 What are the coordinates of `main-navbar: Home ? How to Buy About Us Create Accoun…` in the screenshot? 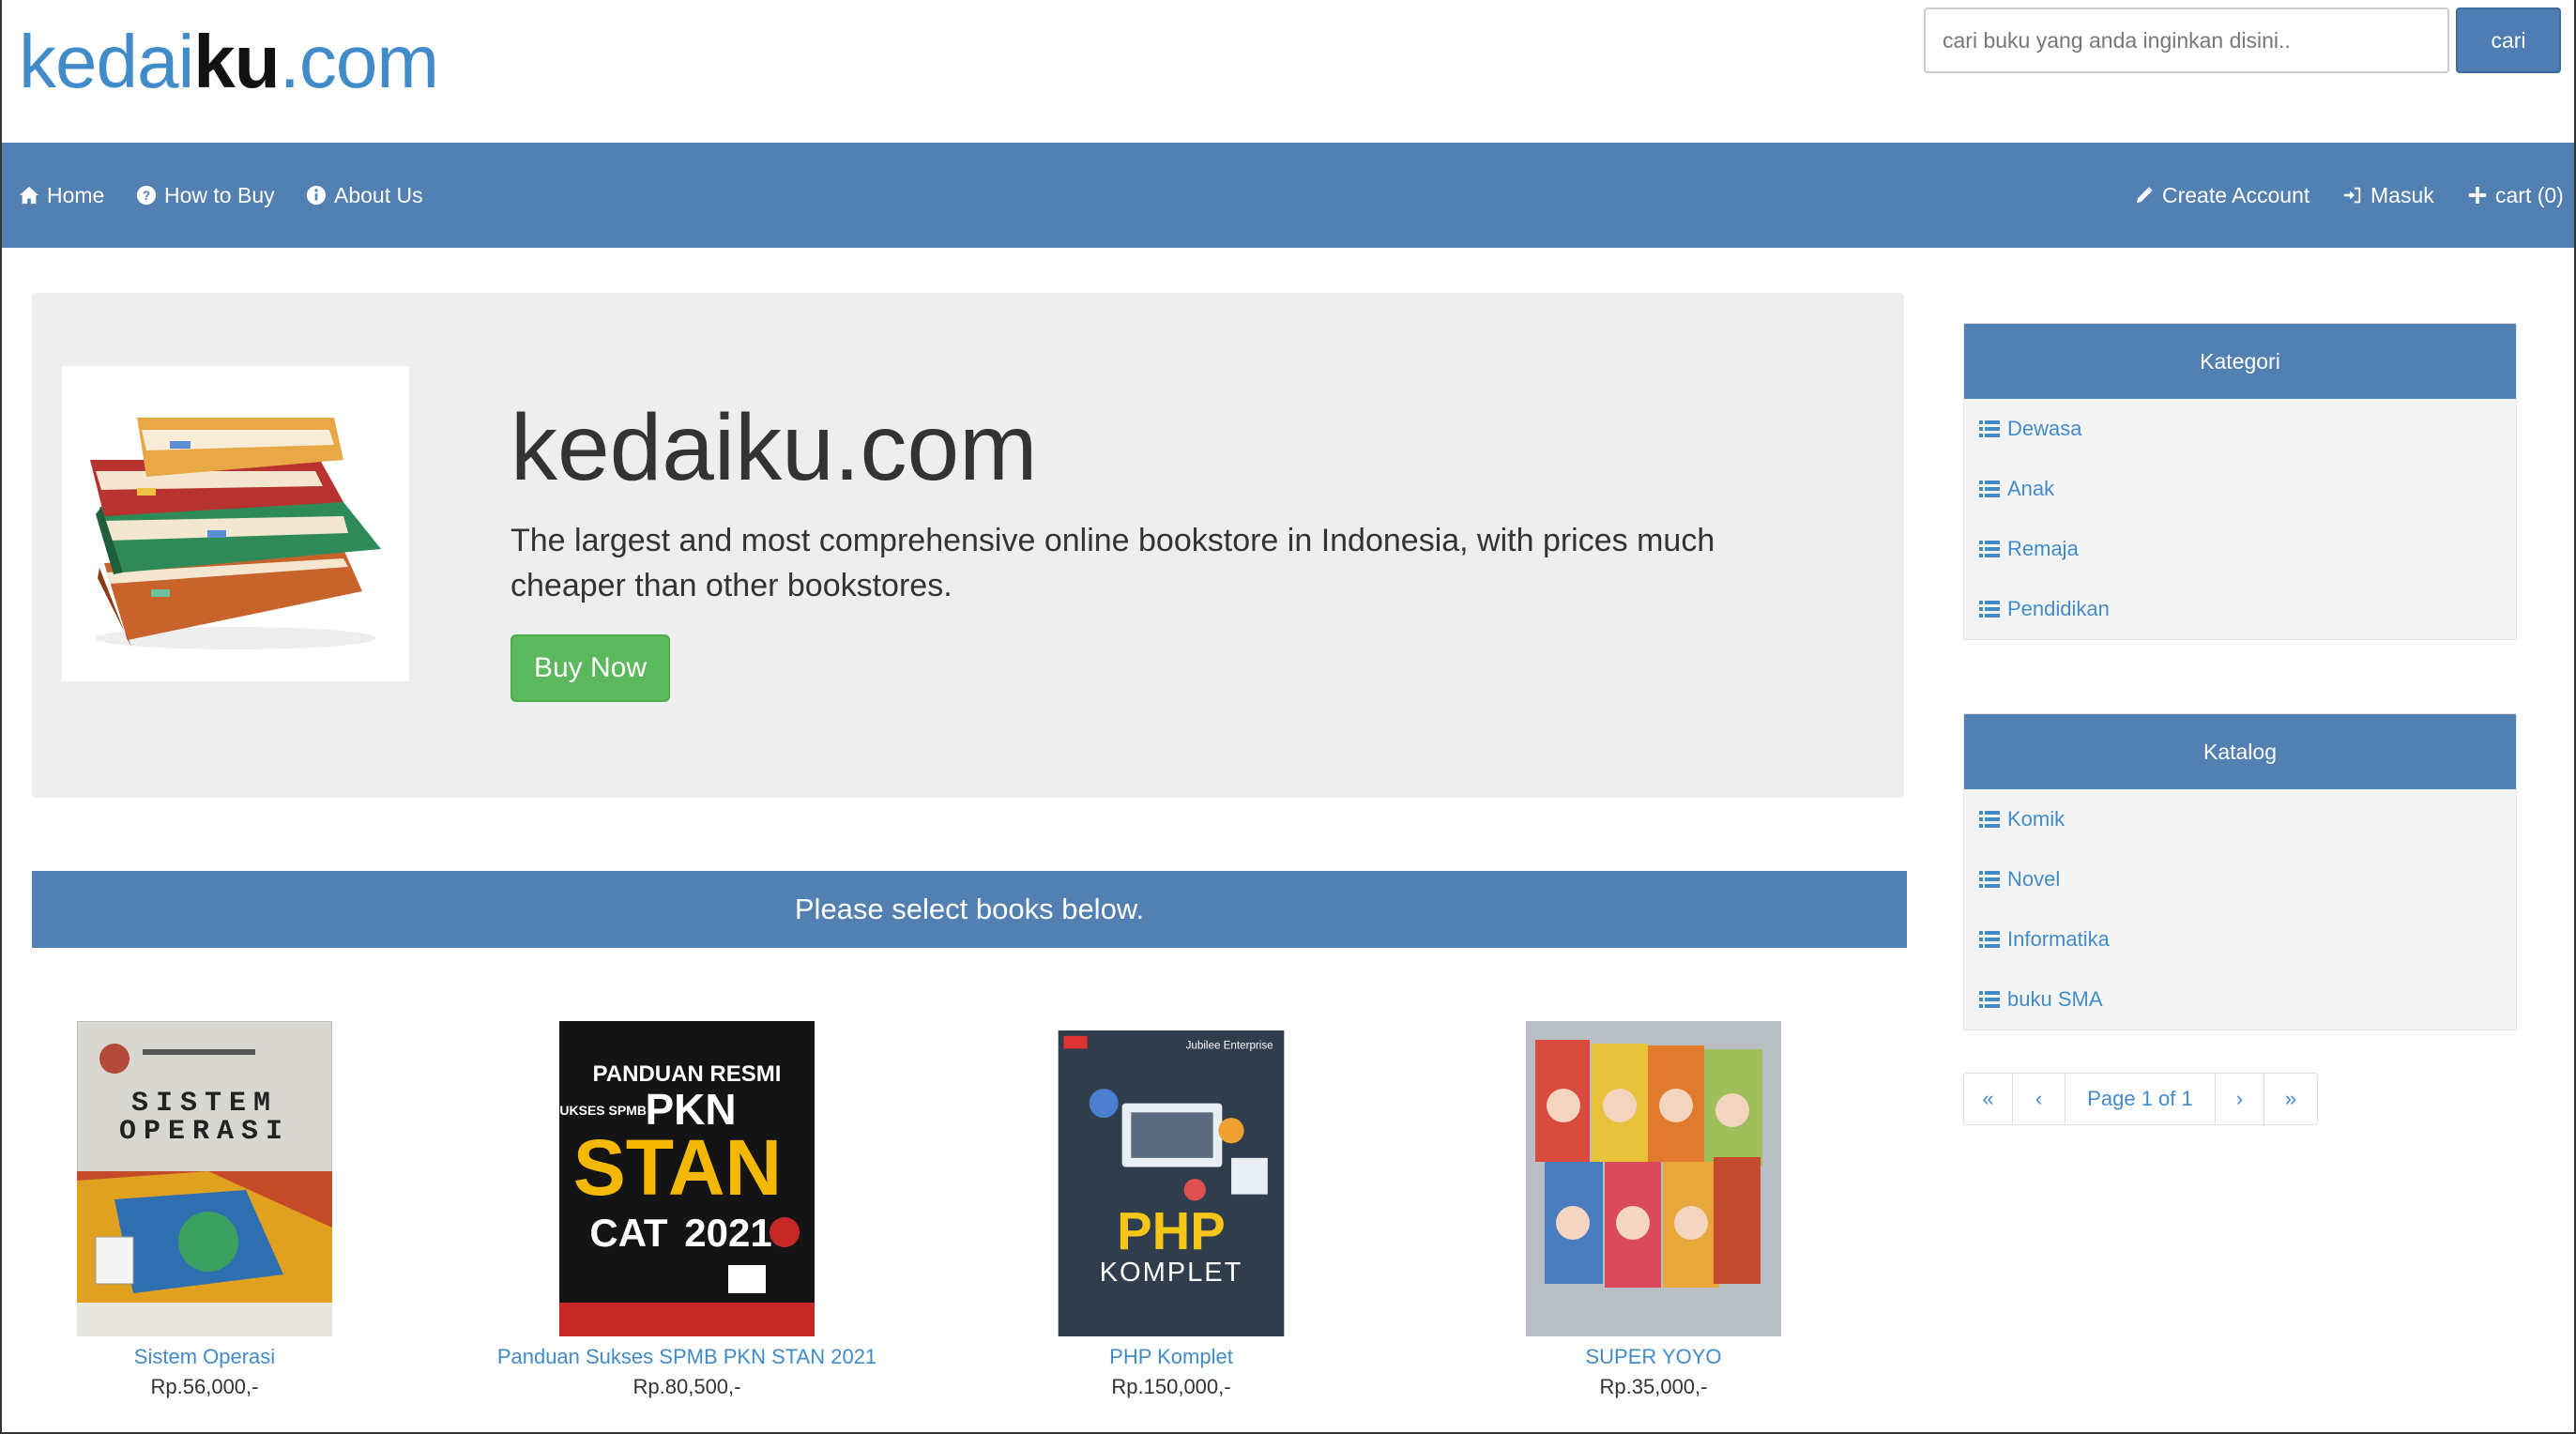 It's located at (1288, 195).